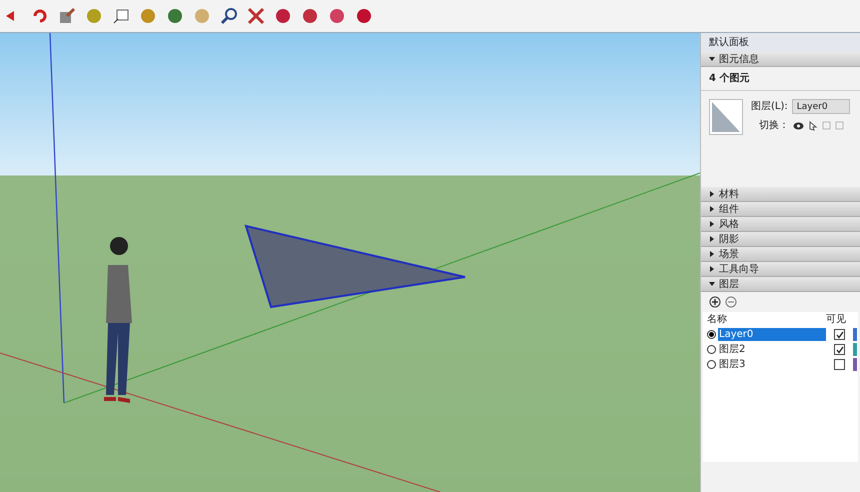  Describe the element at coordinates (780, 194) in the screenshot. I see `section-header: 材料` at that location.